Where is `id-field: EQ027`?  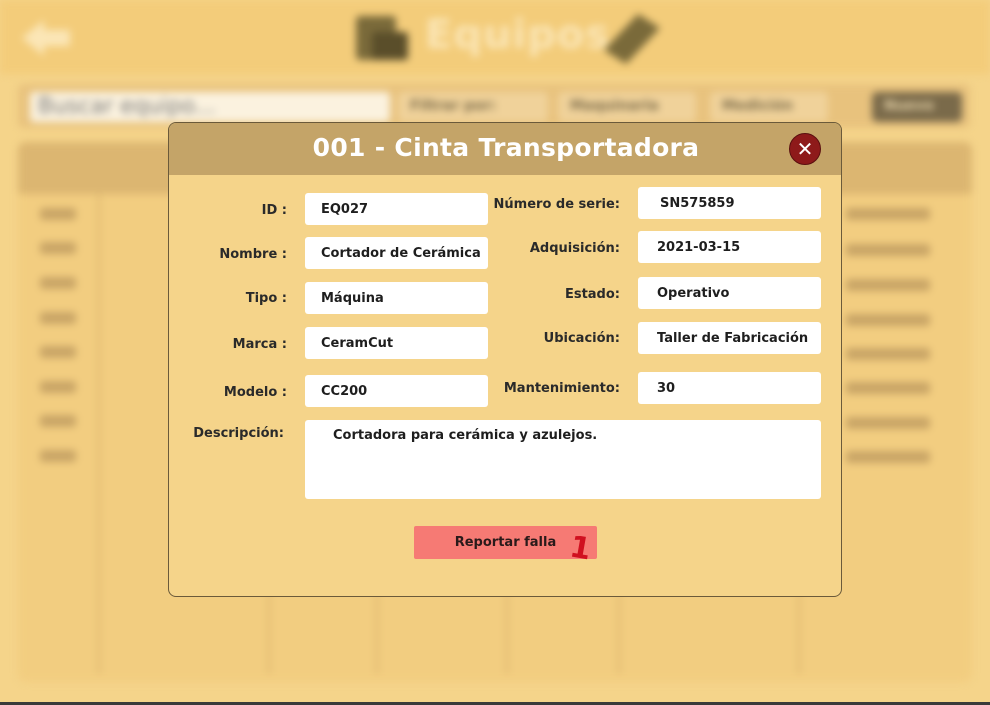
id-field: EQ027 is located at coordinates (396, 209).